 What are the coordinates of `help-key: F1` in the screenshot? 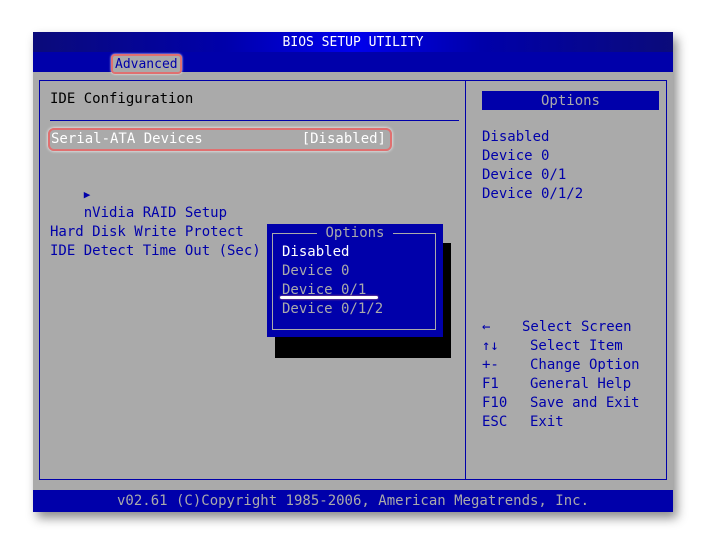 It's located at (490, 384).